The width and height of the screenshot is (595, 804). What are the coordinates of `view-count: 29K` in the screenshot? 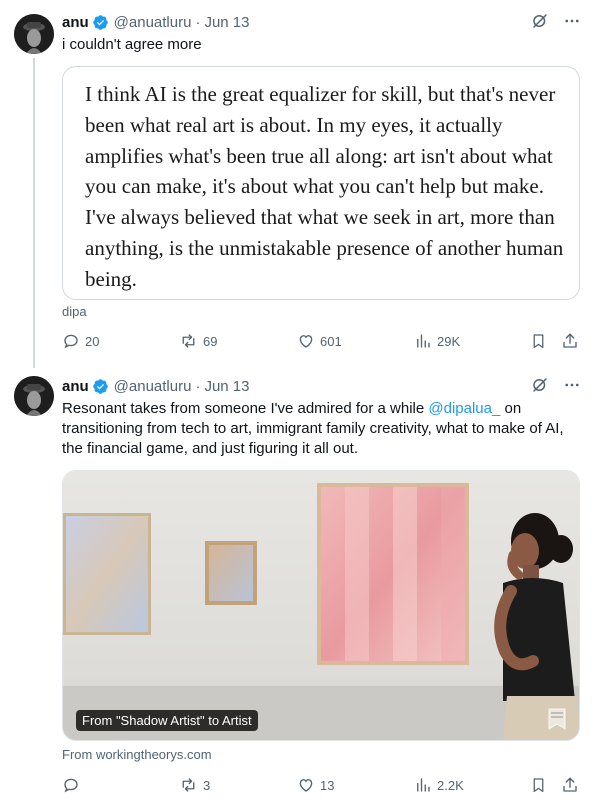 It's located at (449, 341).